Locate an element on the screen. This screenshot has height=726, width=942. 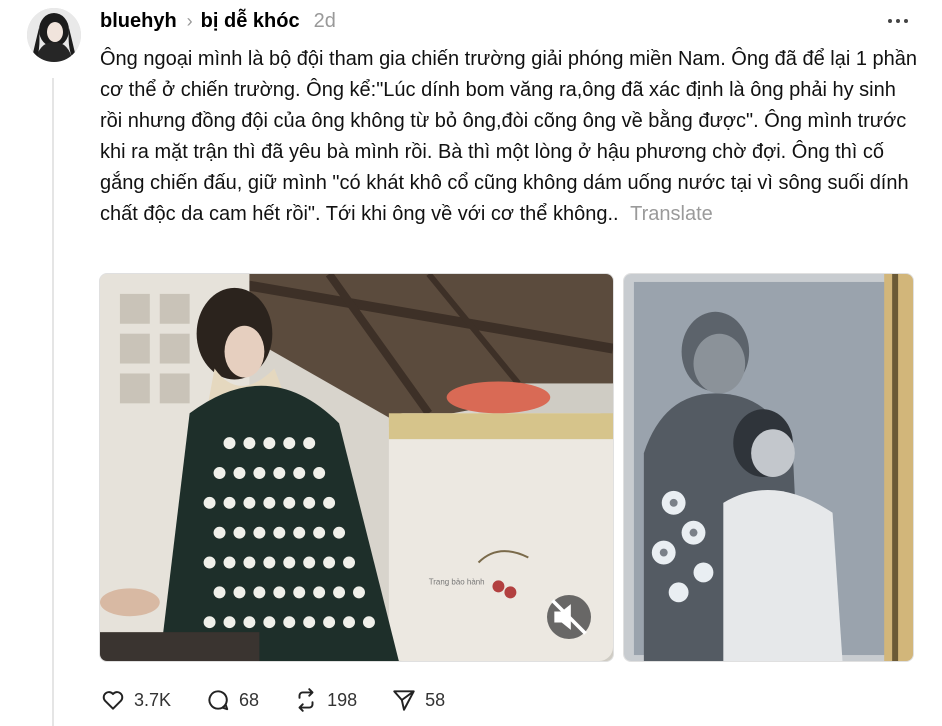
mute-button is located at coordinates (569, 617).